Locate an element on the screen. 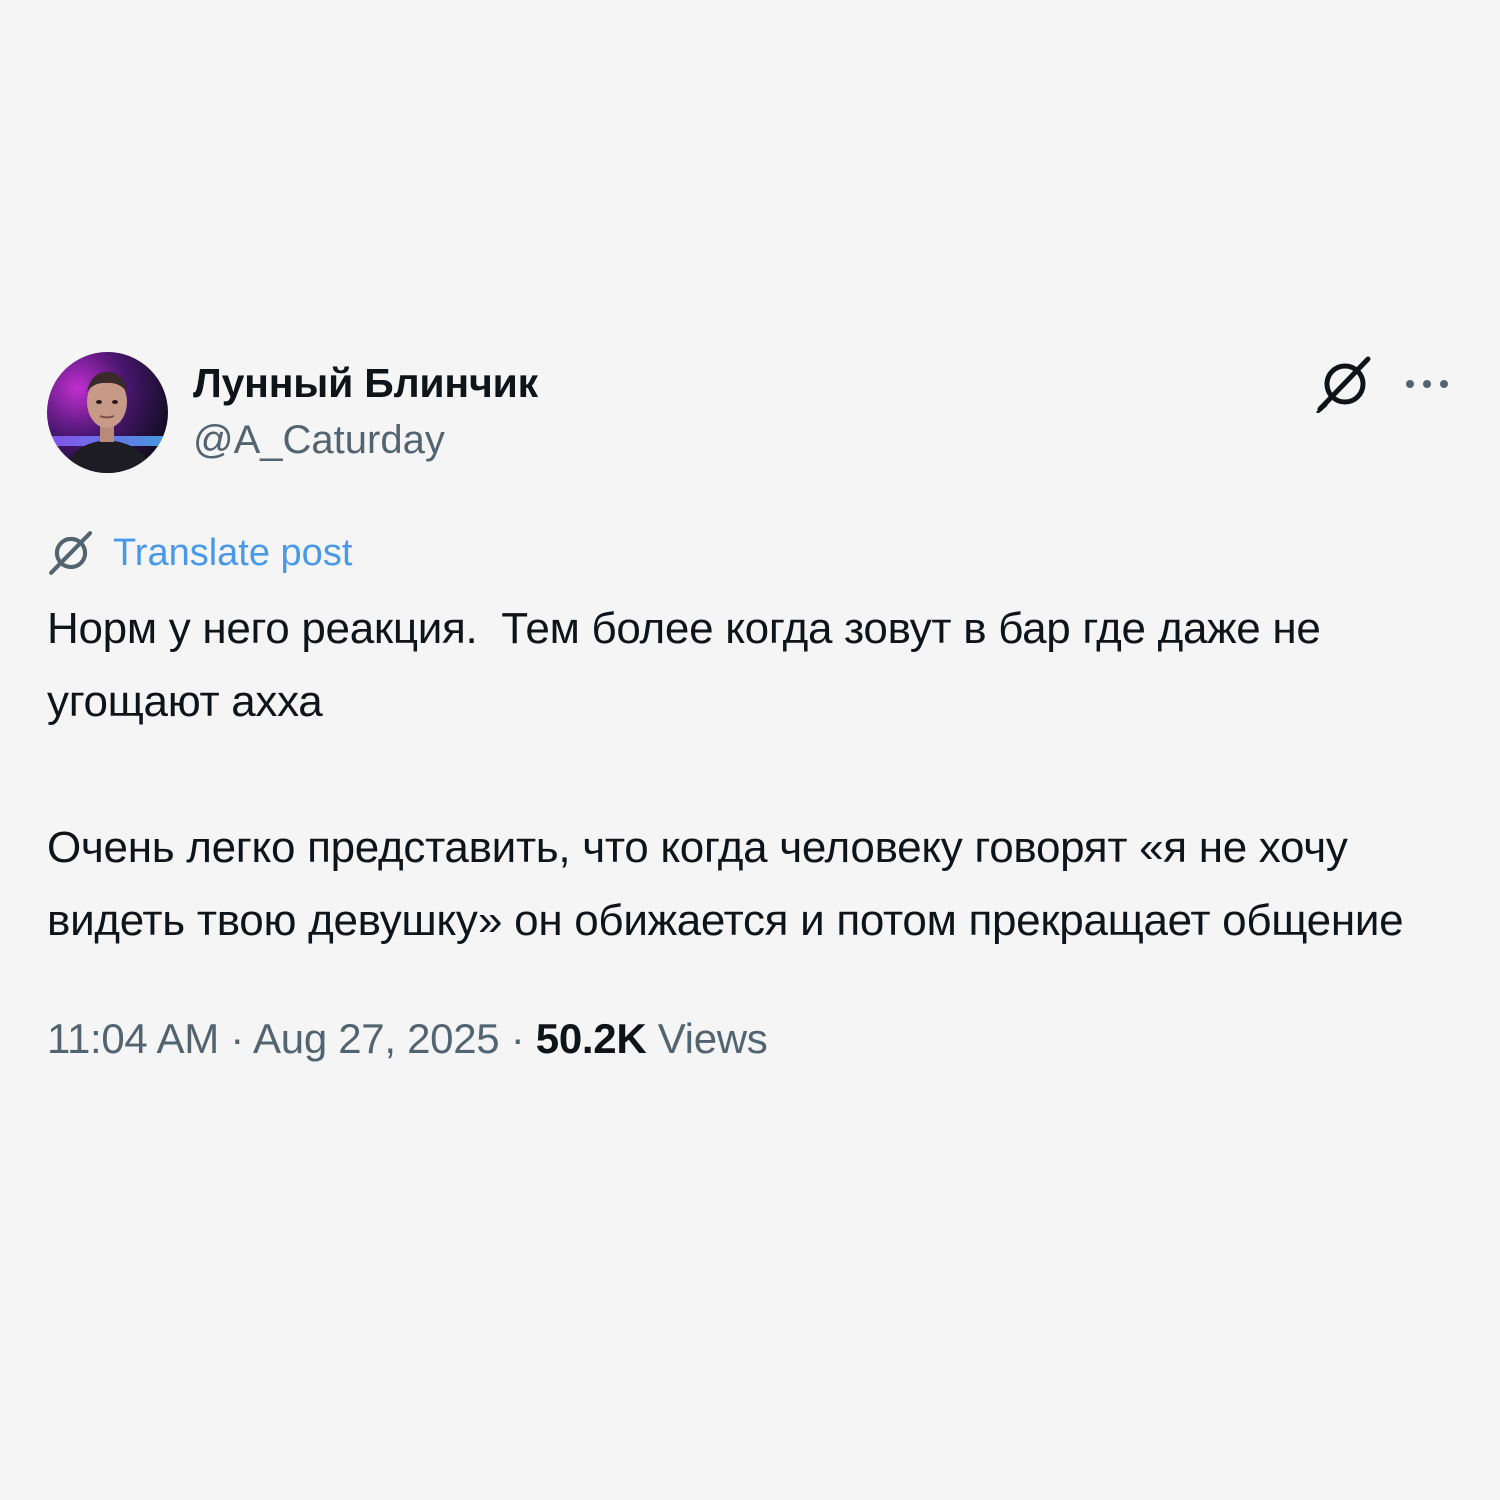 The width and height of the screenshot is (1500, 1500). post-meta: 11:04 AM · Aug 27, 2025 · 50.2K Views is located at coordinates (752, 1039).